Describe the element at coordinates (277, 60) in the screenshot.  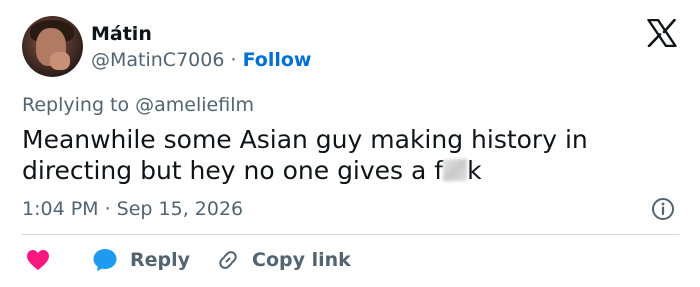
I see `follow-button: Follow` at that location.